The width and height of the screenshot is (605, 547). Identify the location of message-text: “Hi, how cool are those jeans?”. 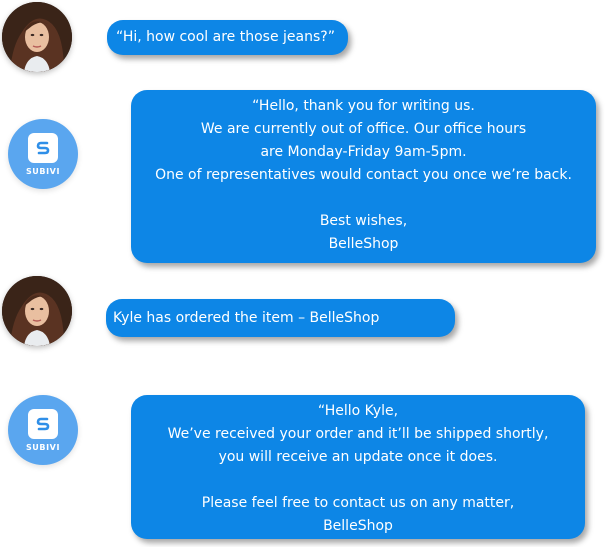
(225, 37).